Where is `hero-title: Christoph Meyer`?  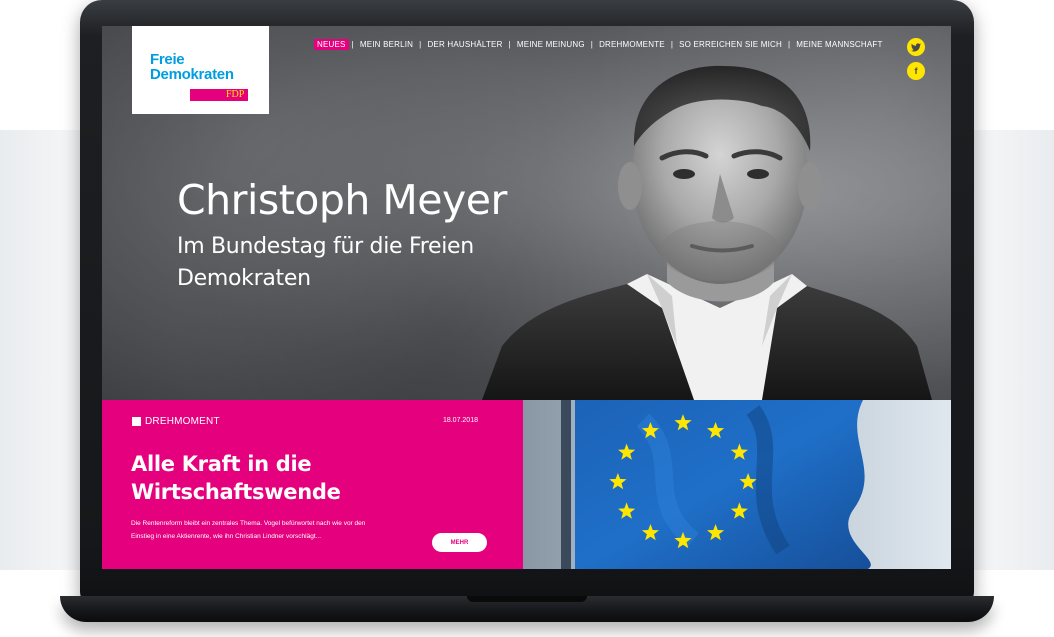 hero-title: Christoph Meyer is located at coordinates (342, 200).